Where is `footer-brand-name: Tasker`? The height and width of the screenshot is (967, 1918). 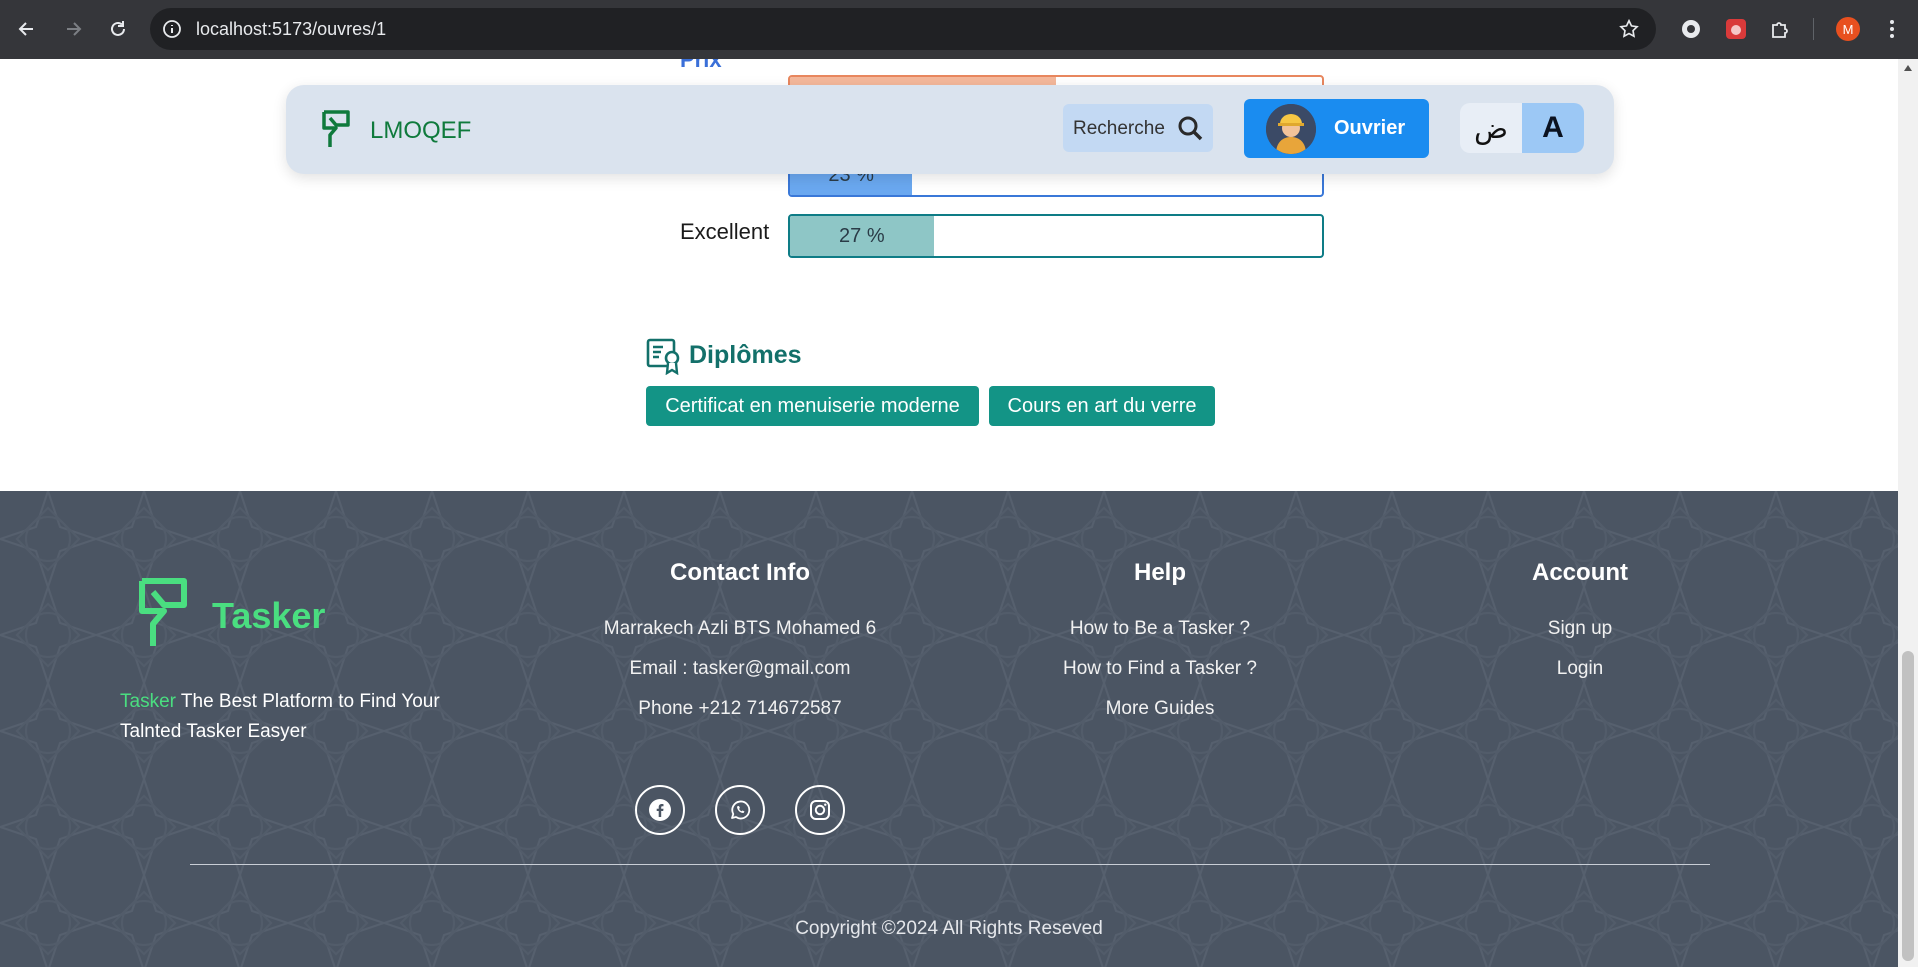
footer-brand-name: Tasker is located at coordinates (268, 616).